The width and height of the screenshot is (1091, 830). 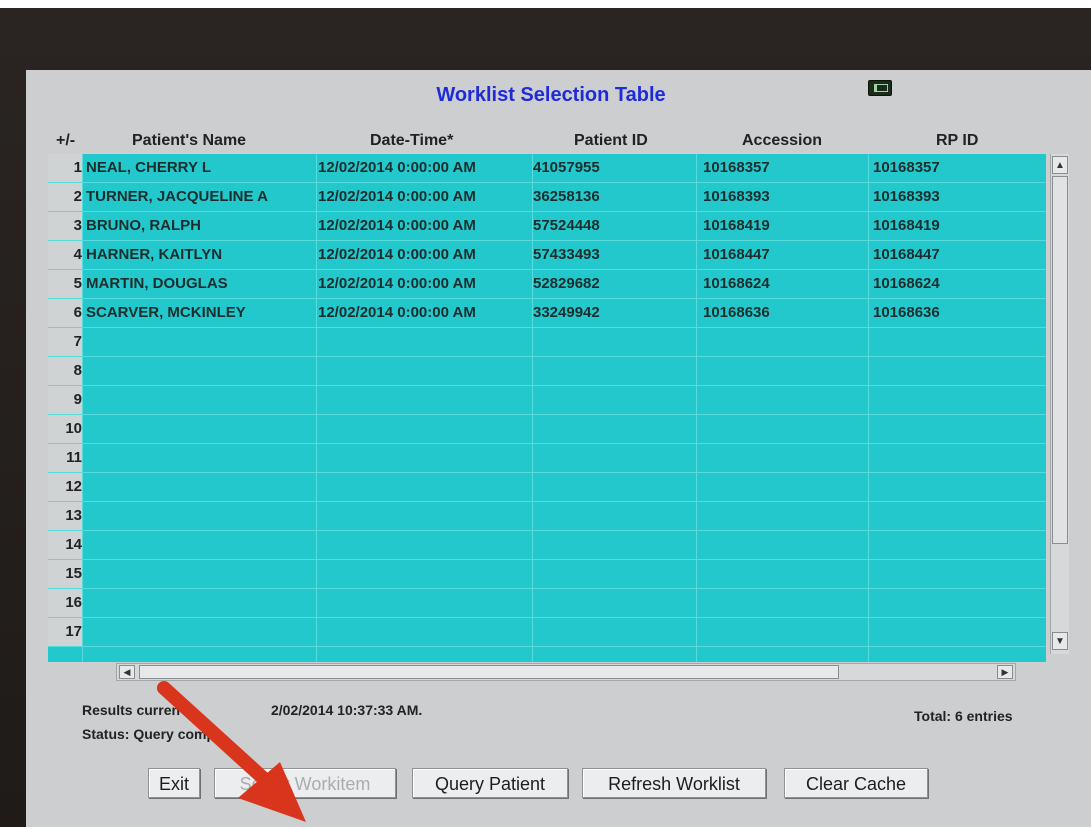 What do you see at coordinates (177, 196) in the screenshot?
I see `cell-patient-name: TURNER, JACQUELINE A` at bounding box center [177, 196].